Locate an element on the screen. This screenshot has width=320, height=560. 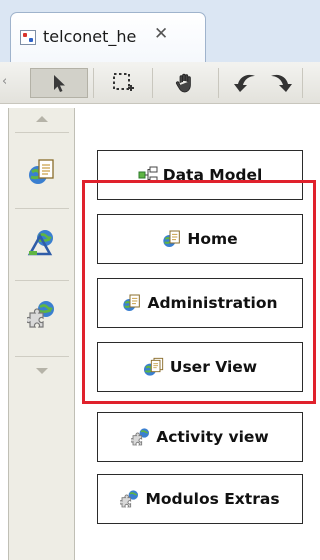
palette-toolbar: ‹ is located at coordinates (160, 83).